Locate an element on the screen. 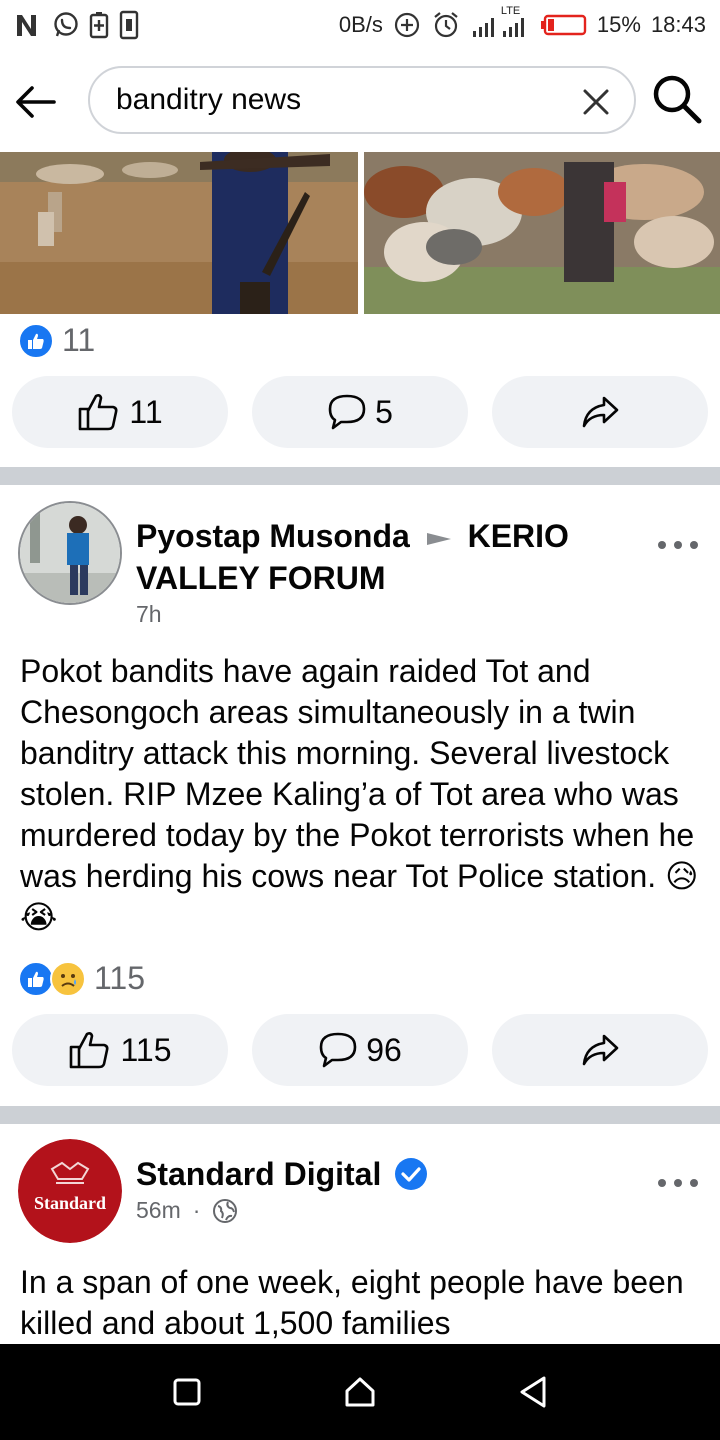 This screenshot has height=1440, width=720. like-count: 115 is located at coordinates (146, 1049).